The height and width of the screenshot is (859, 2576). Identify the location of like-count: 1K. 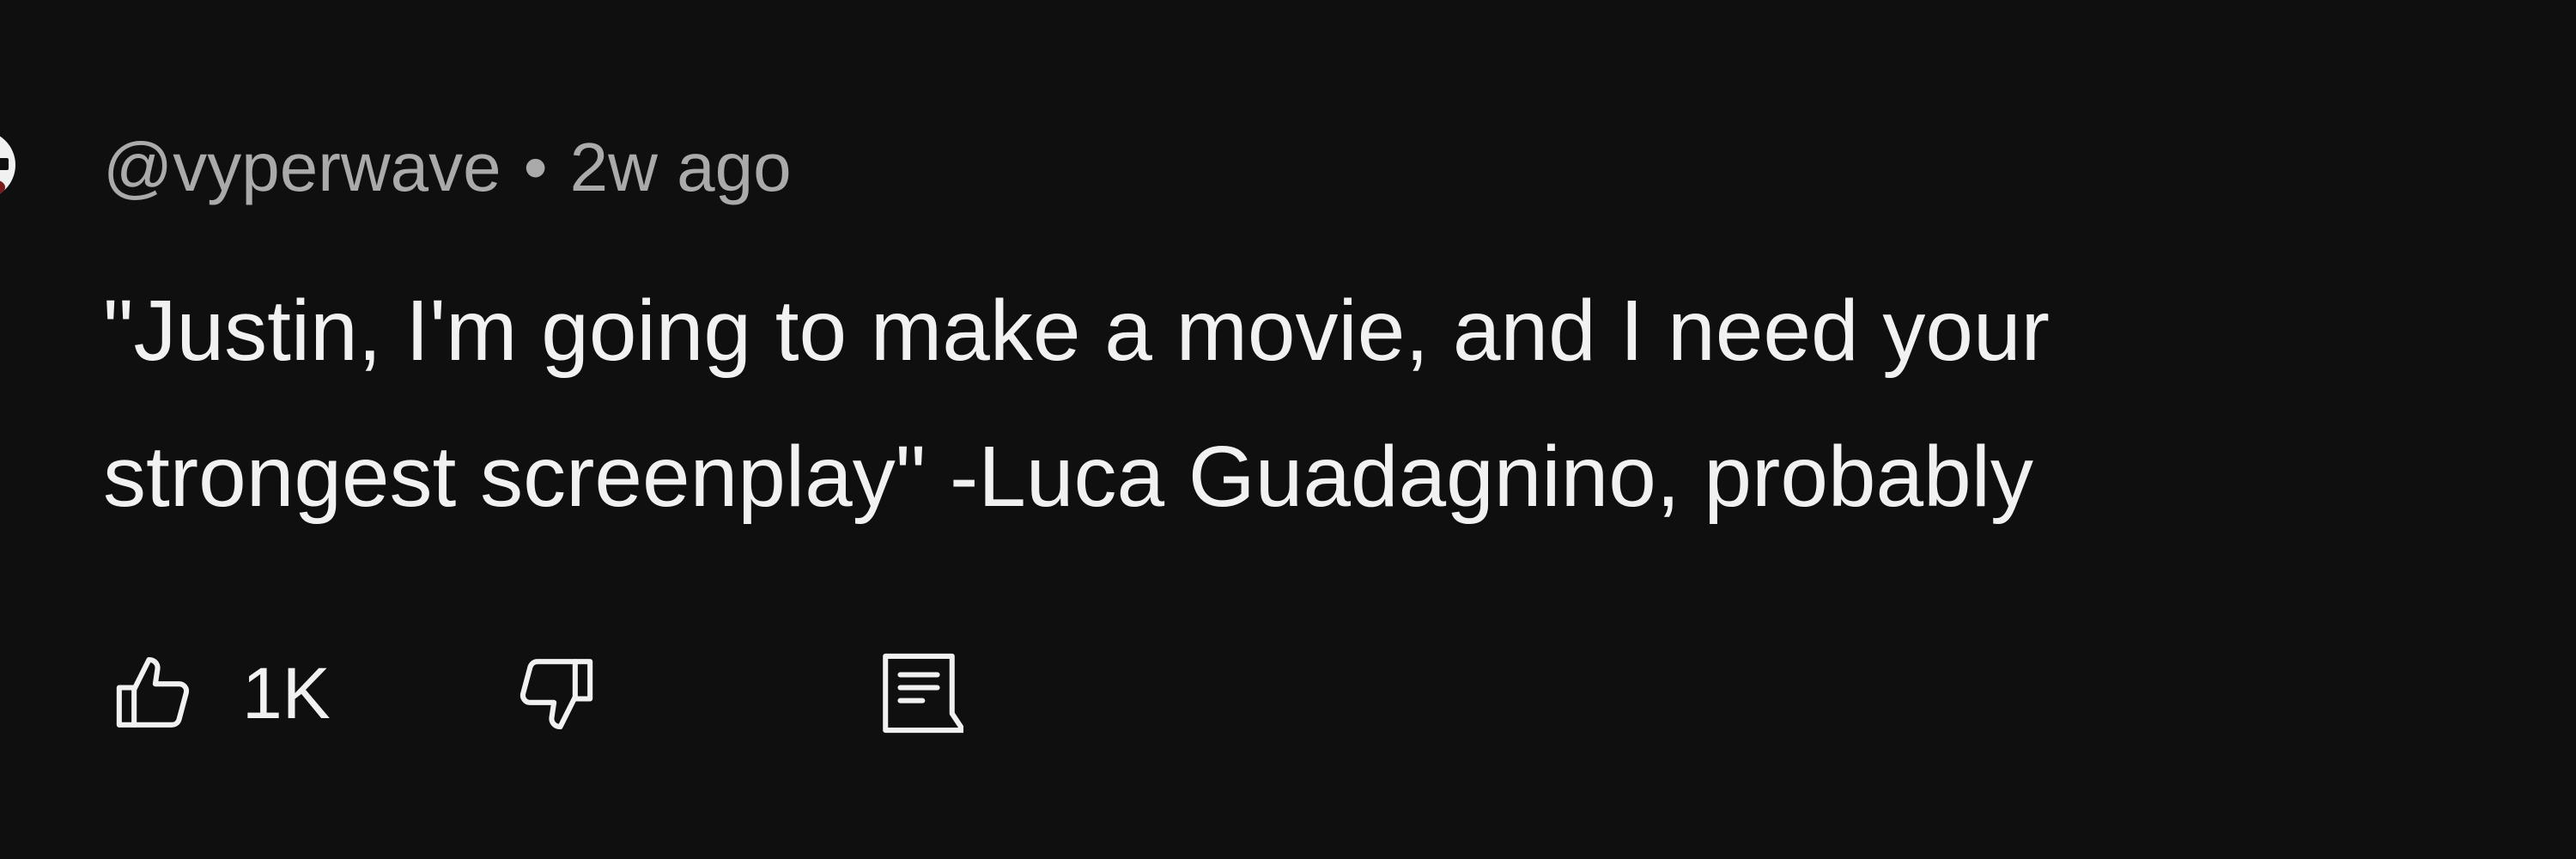
(286, 694).